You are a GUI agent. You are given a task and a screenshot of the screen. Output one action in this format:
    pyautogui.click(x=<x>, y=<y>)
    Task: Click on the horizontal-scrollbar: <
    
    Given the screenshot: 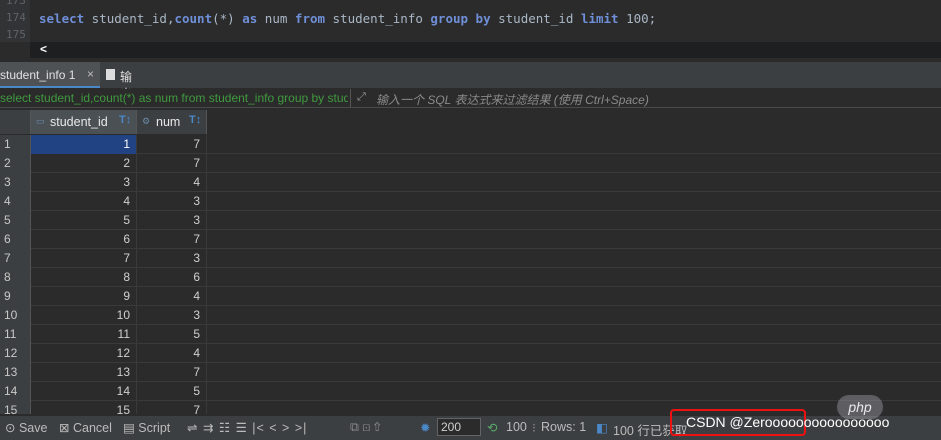 What is the action you would take?
    pyautogui.click(x=485, y=50)
    